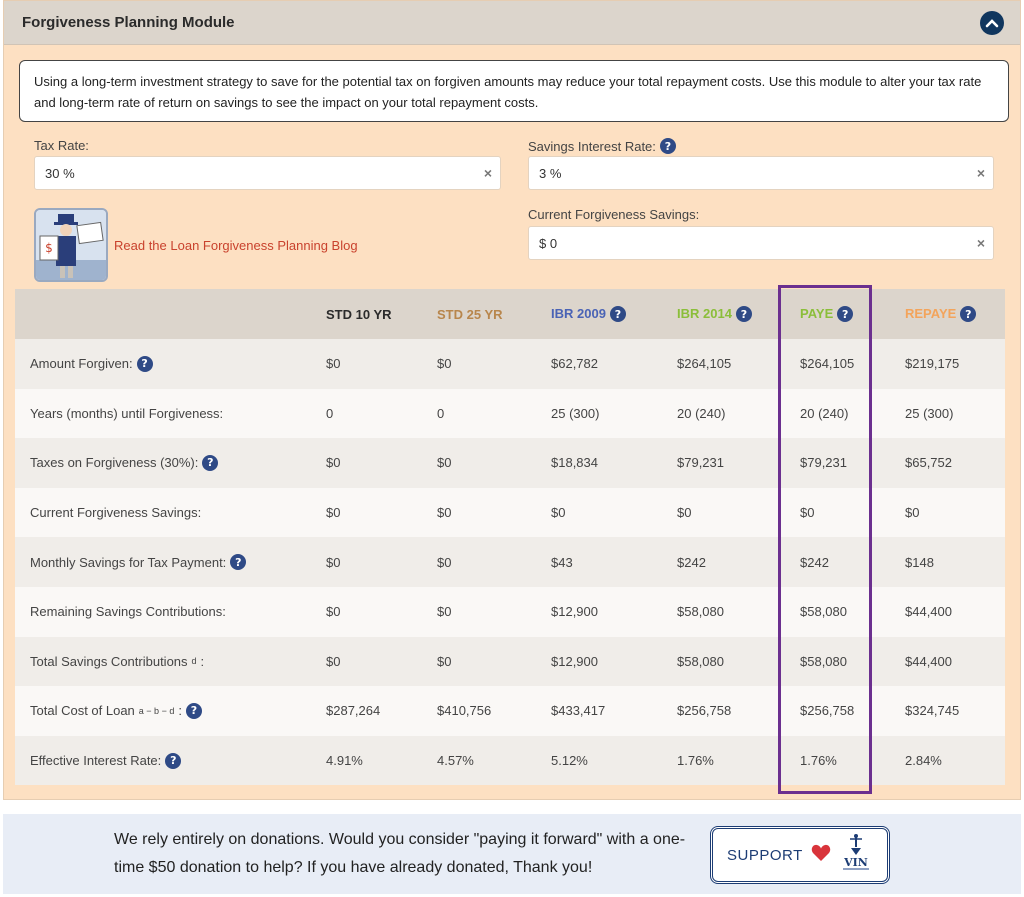  I want to click on current-savings-input: $ 0 ×, so click(761, 243).